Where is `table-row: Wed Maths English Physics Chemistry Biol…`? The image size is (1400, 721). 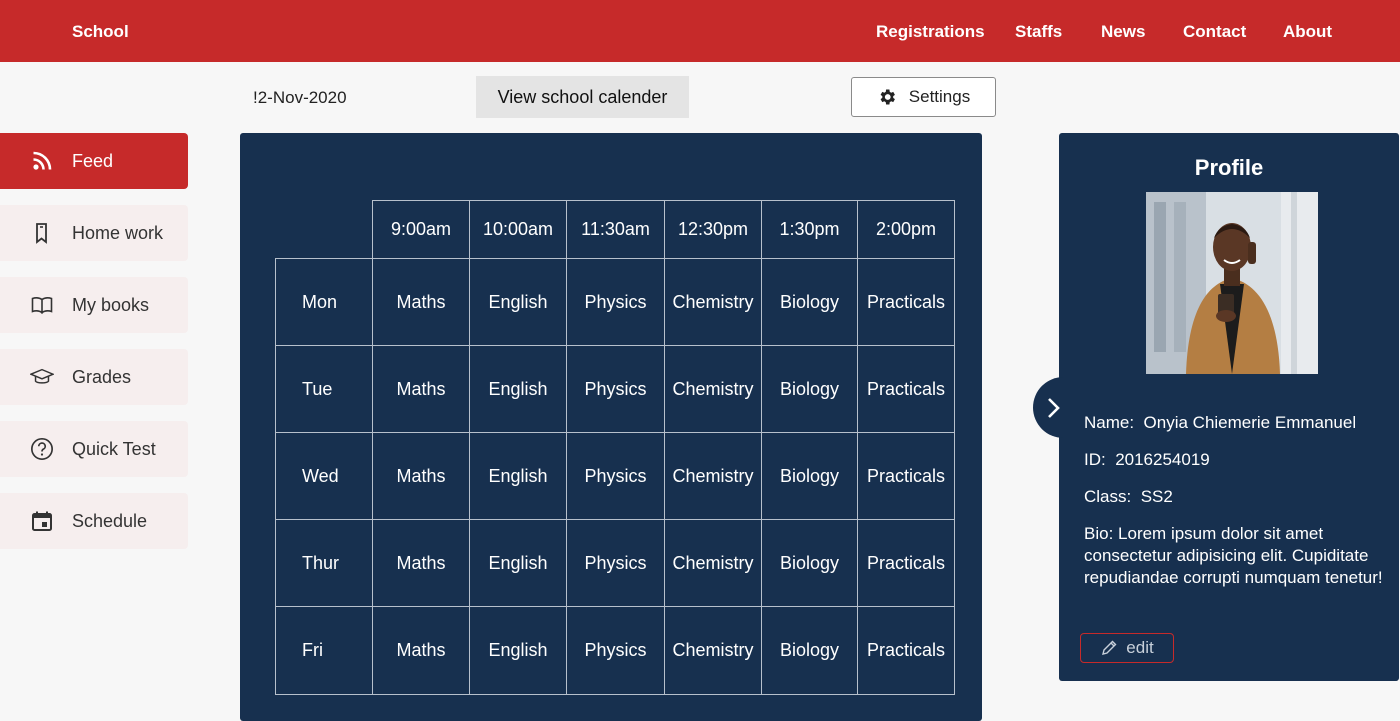 table-row: Wed Maths English Physics Chemistry Biol… is located at coordinates (615, 476).